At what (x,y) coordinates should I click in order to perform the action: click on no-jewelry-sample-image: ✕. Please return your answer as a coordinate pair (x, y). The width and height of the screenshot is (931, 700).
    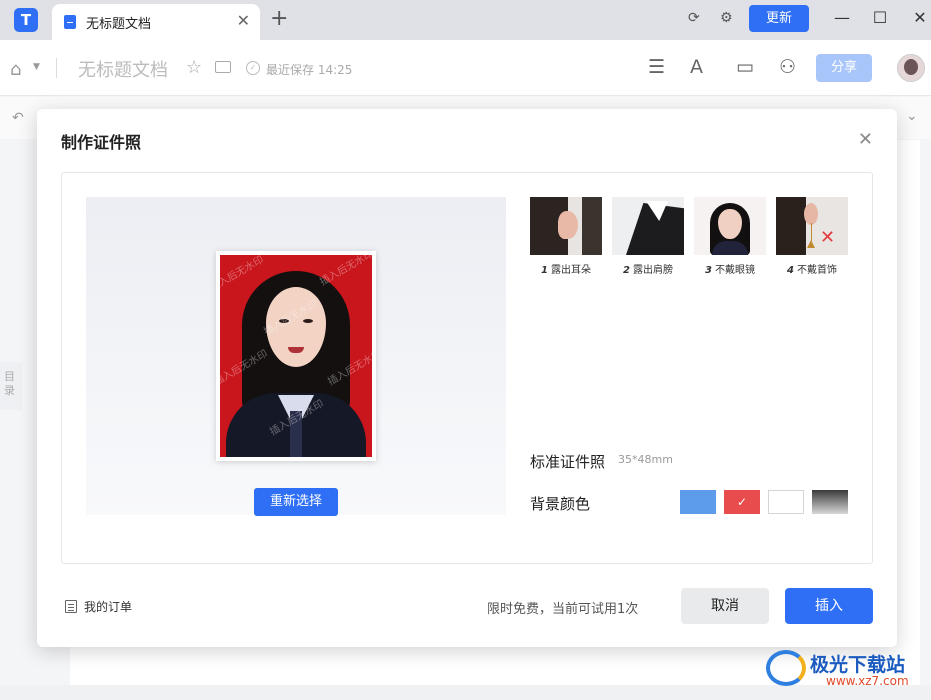
    Looking at the image, I should click on (812, 226).